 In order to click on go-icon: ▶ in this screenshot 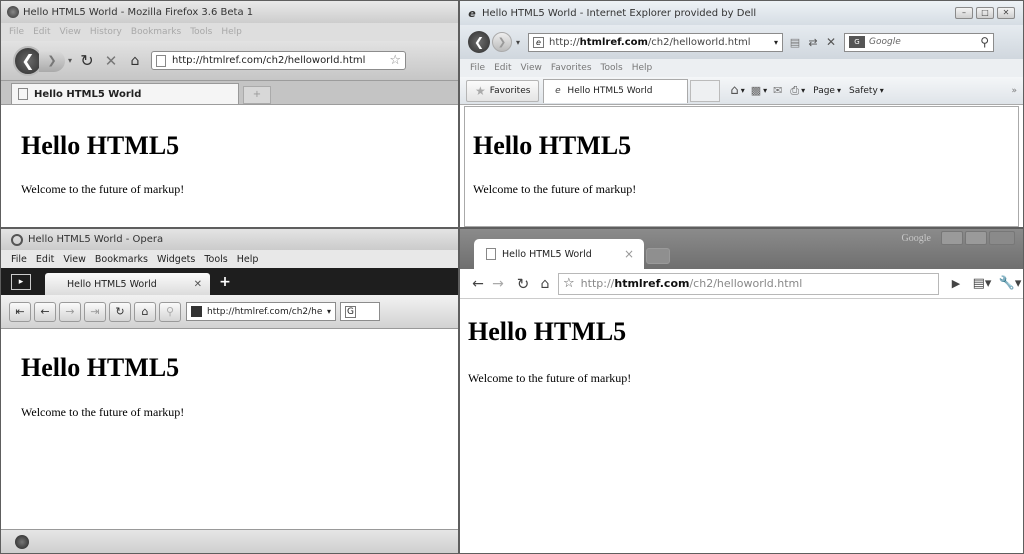, I will do `click(956, 283)`.